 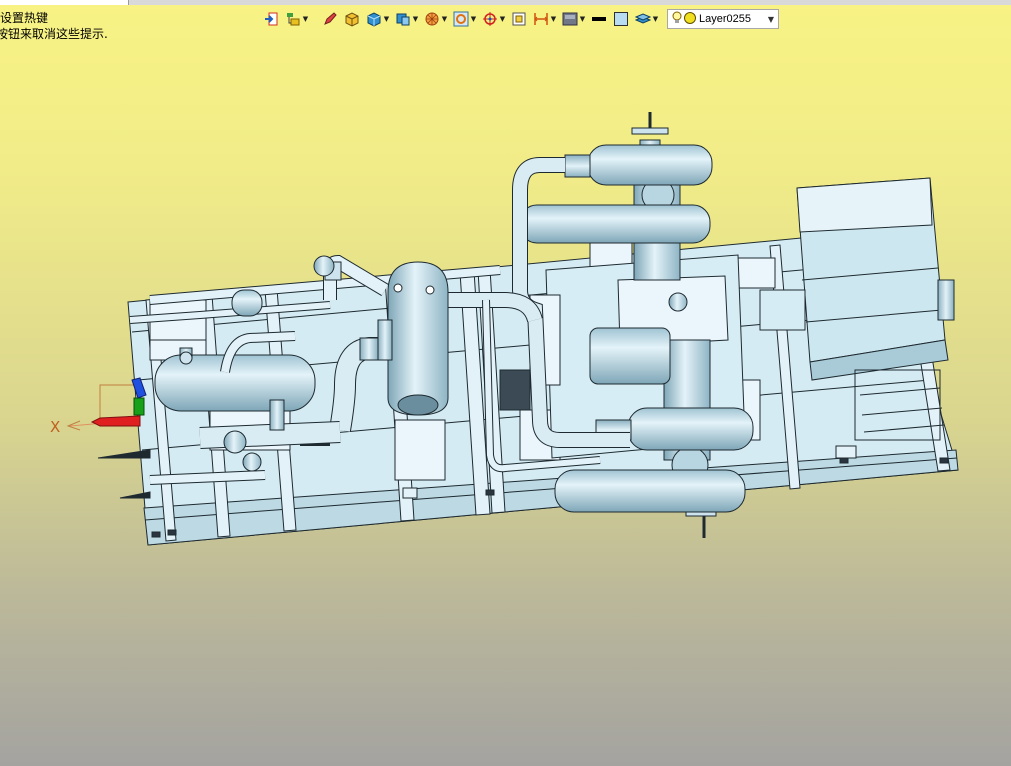 What do you see at coordinates (106, 404) in the screenshot?
I see `coordinate-axis-triad` at bounding box center [106, 404].